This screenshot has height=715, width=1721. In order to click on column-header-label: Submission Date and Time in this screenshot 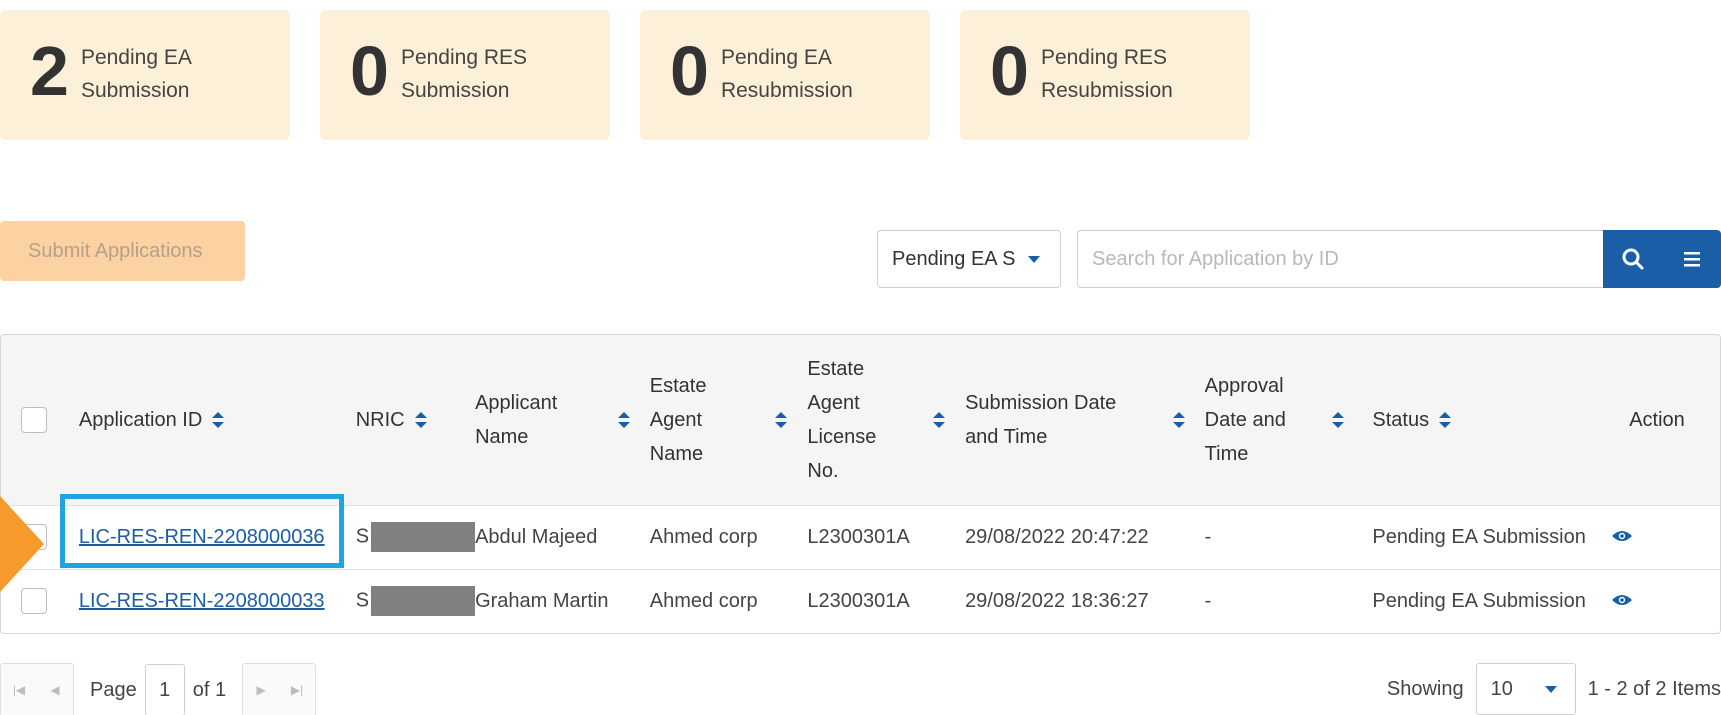, I will do `click(1041, 419)`.